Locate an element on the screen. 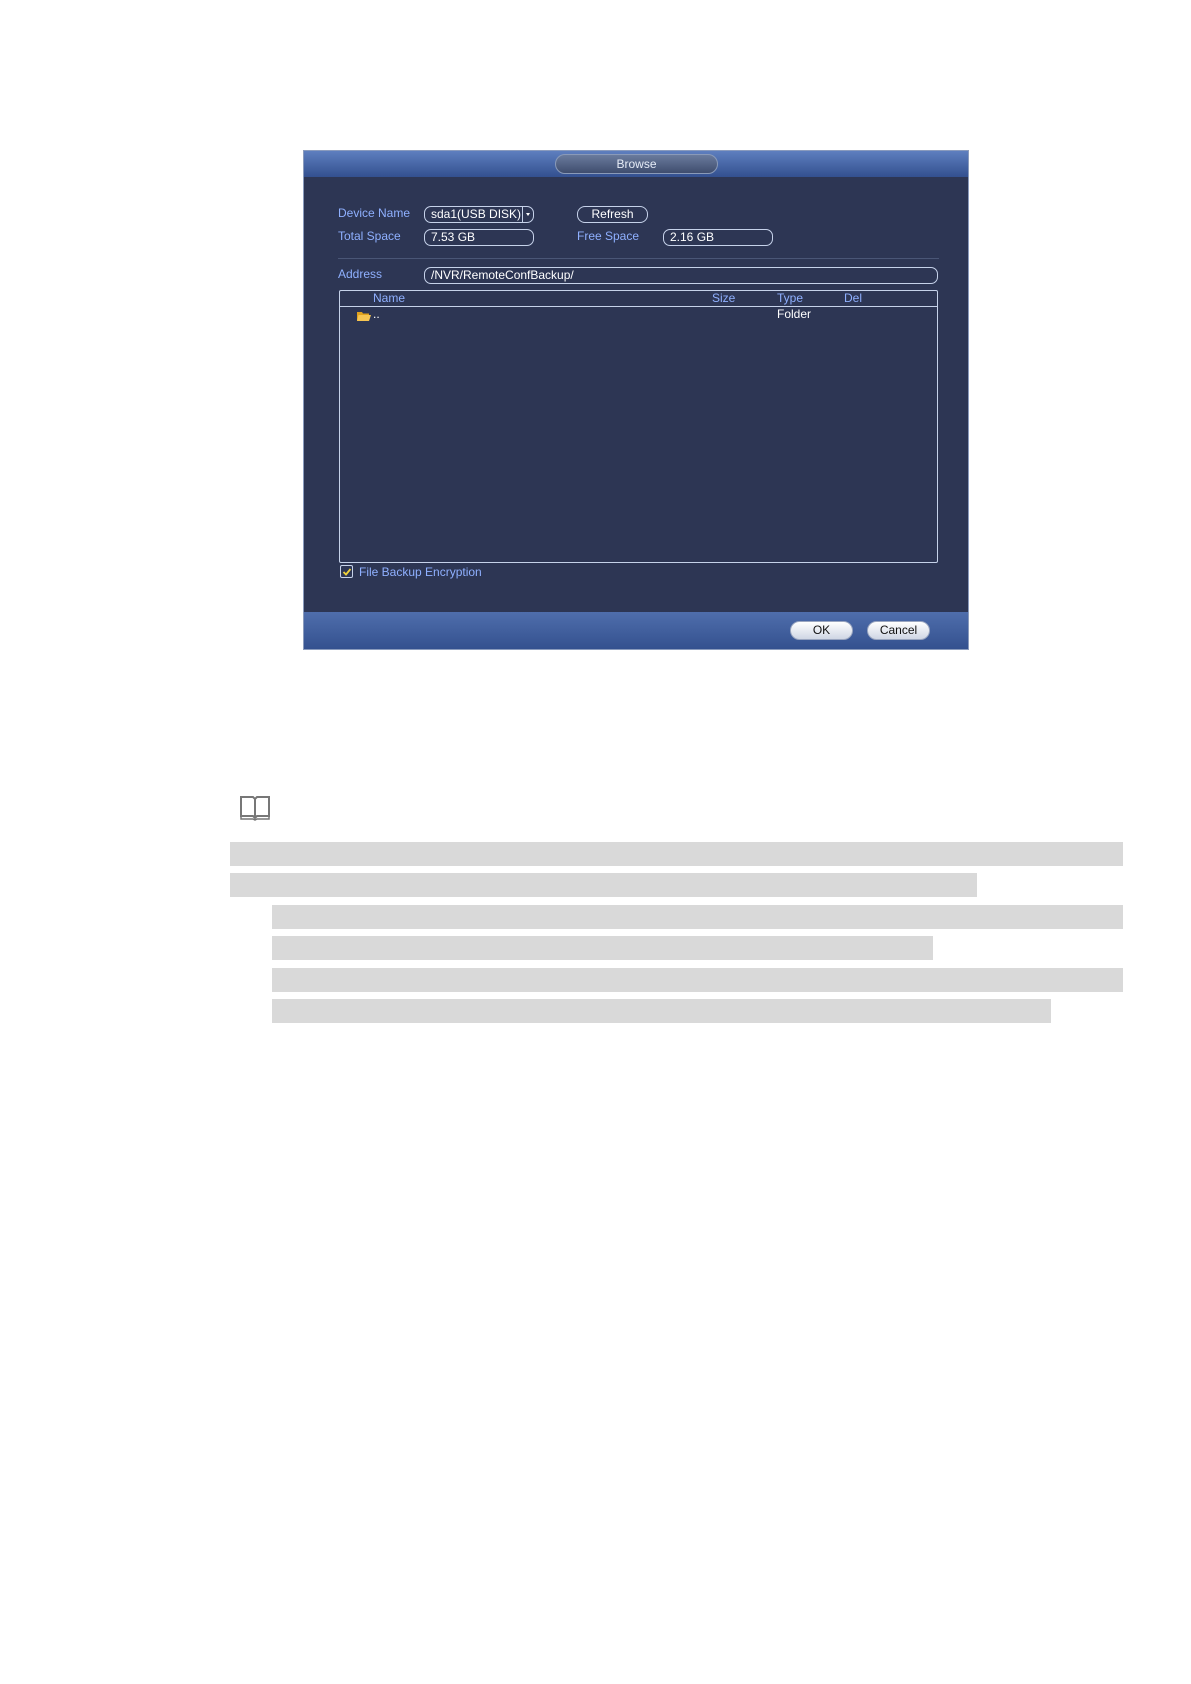 The width and height of the screenshot is (1191, 1684). total-space-label: Total Space is located at coordinates (369, 236).